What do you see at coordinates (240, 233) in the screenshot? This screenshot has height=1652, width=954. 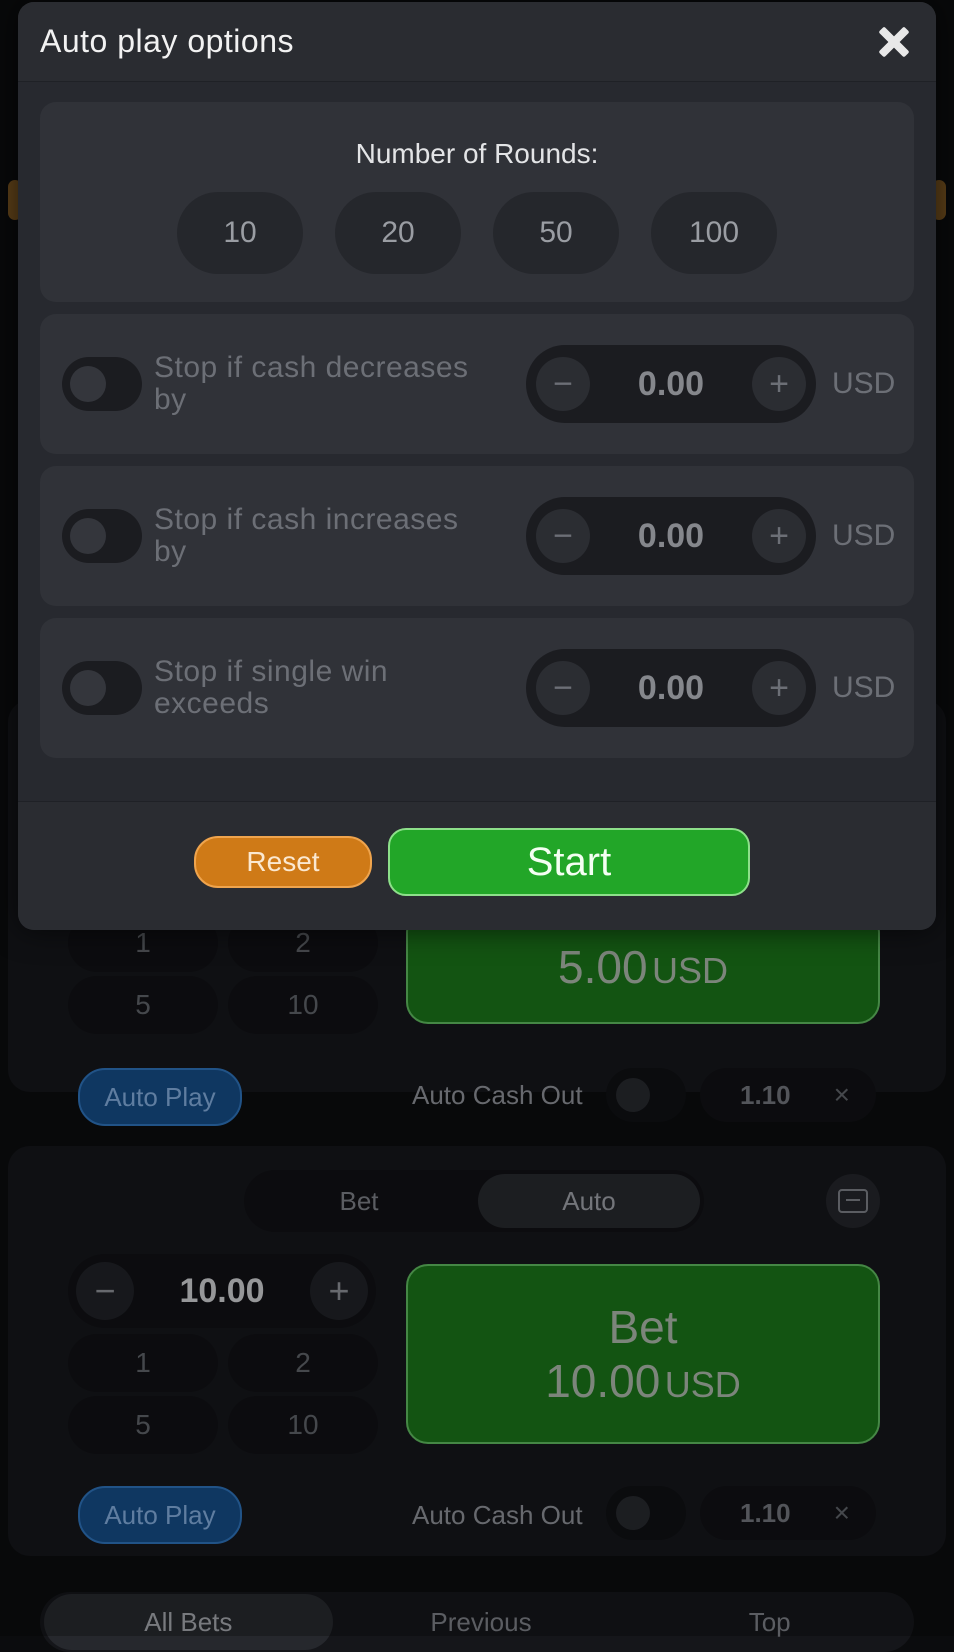 I see `round-option-10: 10` at bounding box center [240, 233].